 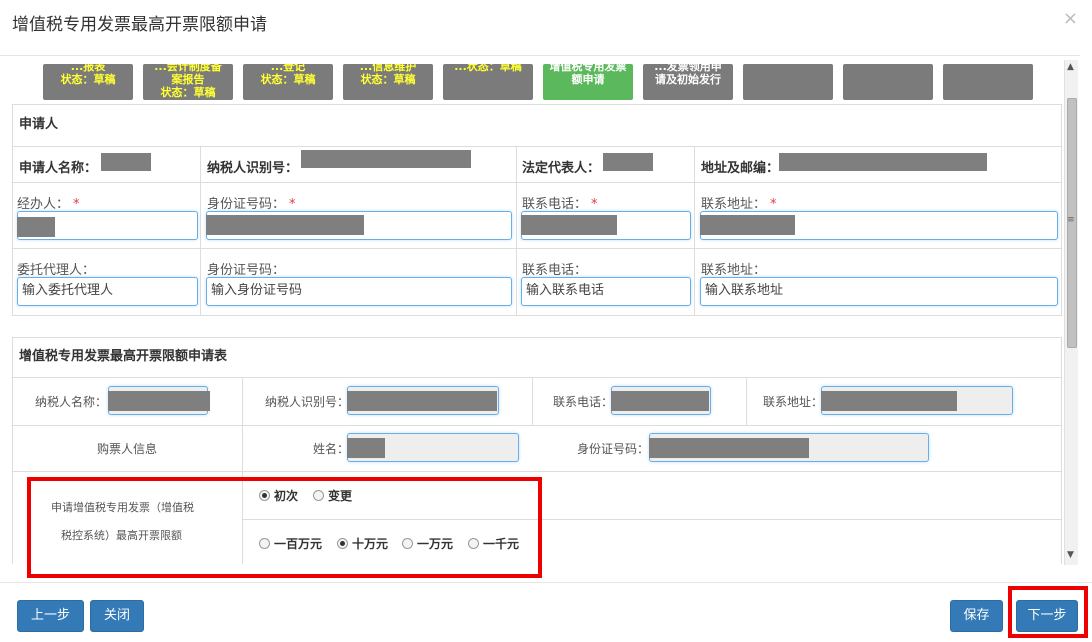 What do you see at coordinates (606, 291) in the screenshot?
I see `agent-phone-input` at bounding box center [606, 291].